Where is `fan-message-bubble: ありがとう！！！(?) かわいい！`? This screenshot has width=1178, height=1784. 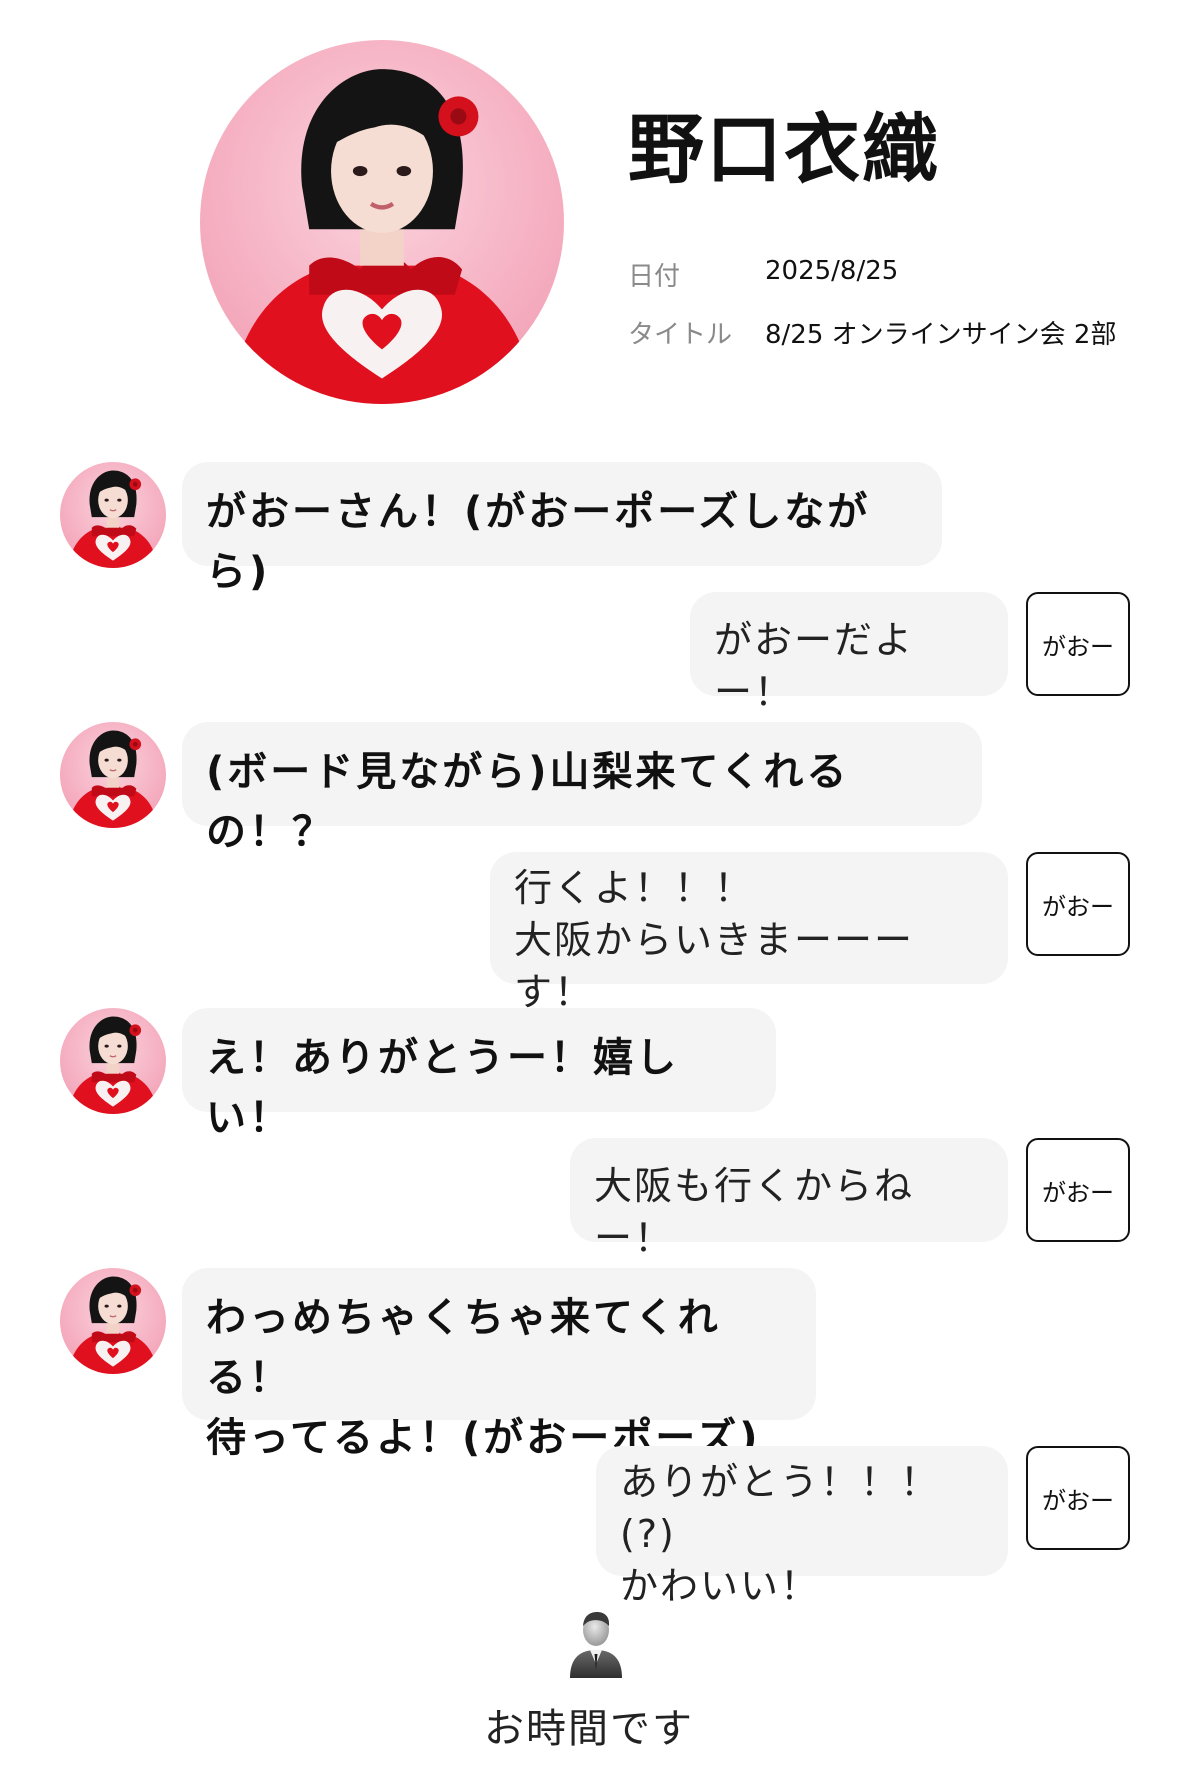 fan-message-bubble: ありがとう！！！(?) かわいい！ is located at coordinates (802, 1527).